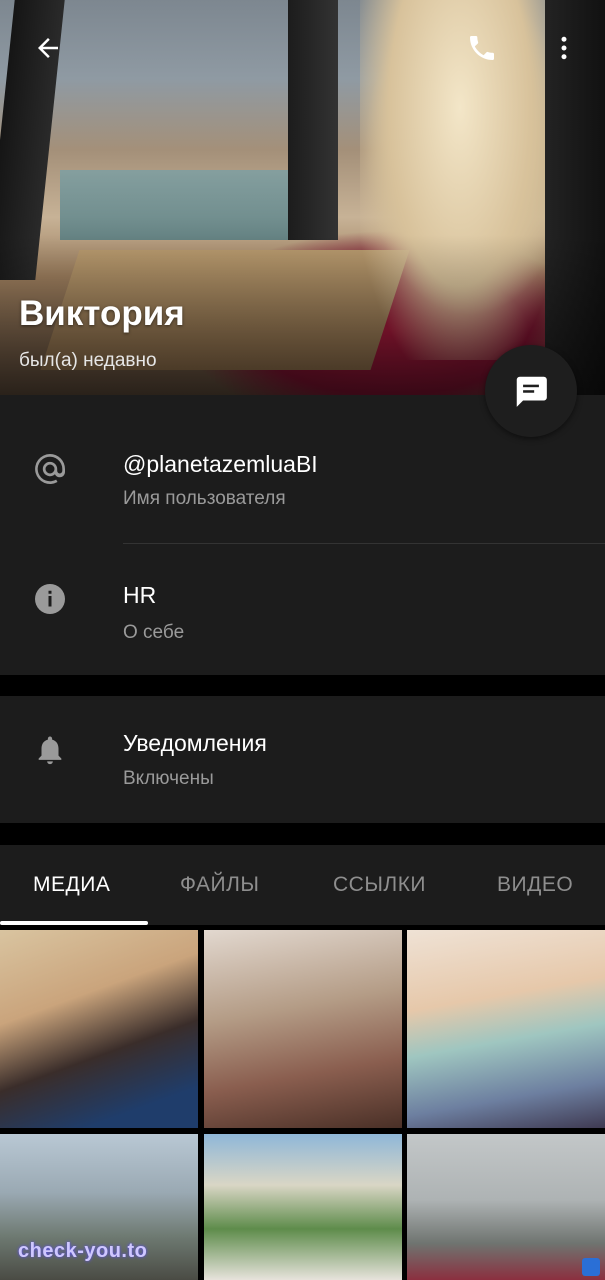 The width and height of the screenshot is (605, 1280). What do you see at coordinates (379, 885) in the screenshot?
I see `tab-links: ССЫЛКИ` at bounding box center [379, 885].